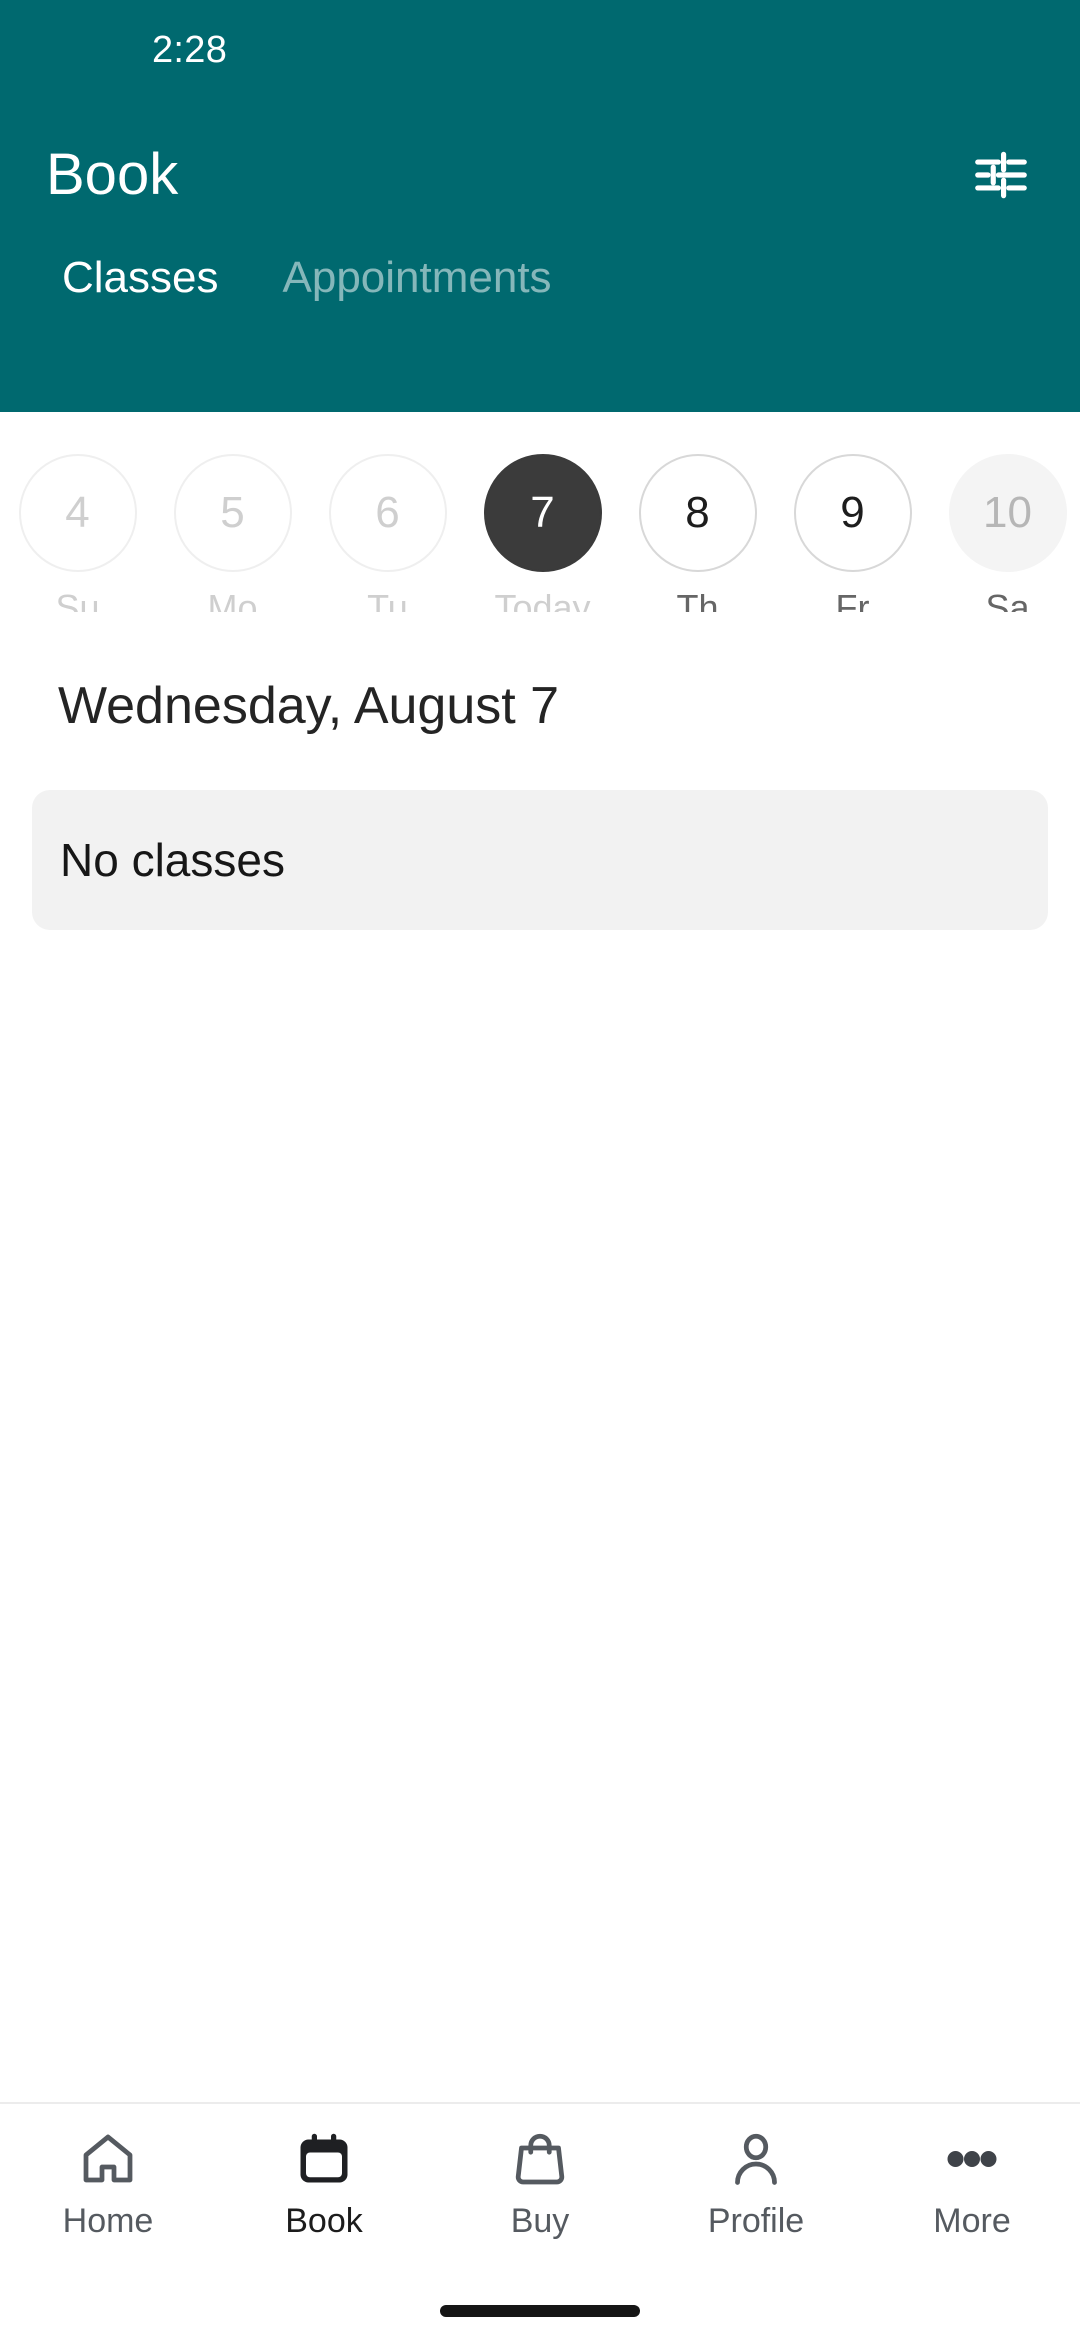  What do you see at coordinates (108, 2159) in the screenshot?
I see `home-icon` at bounding box center [108, 2159].